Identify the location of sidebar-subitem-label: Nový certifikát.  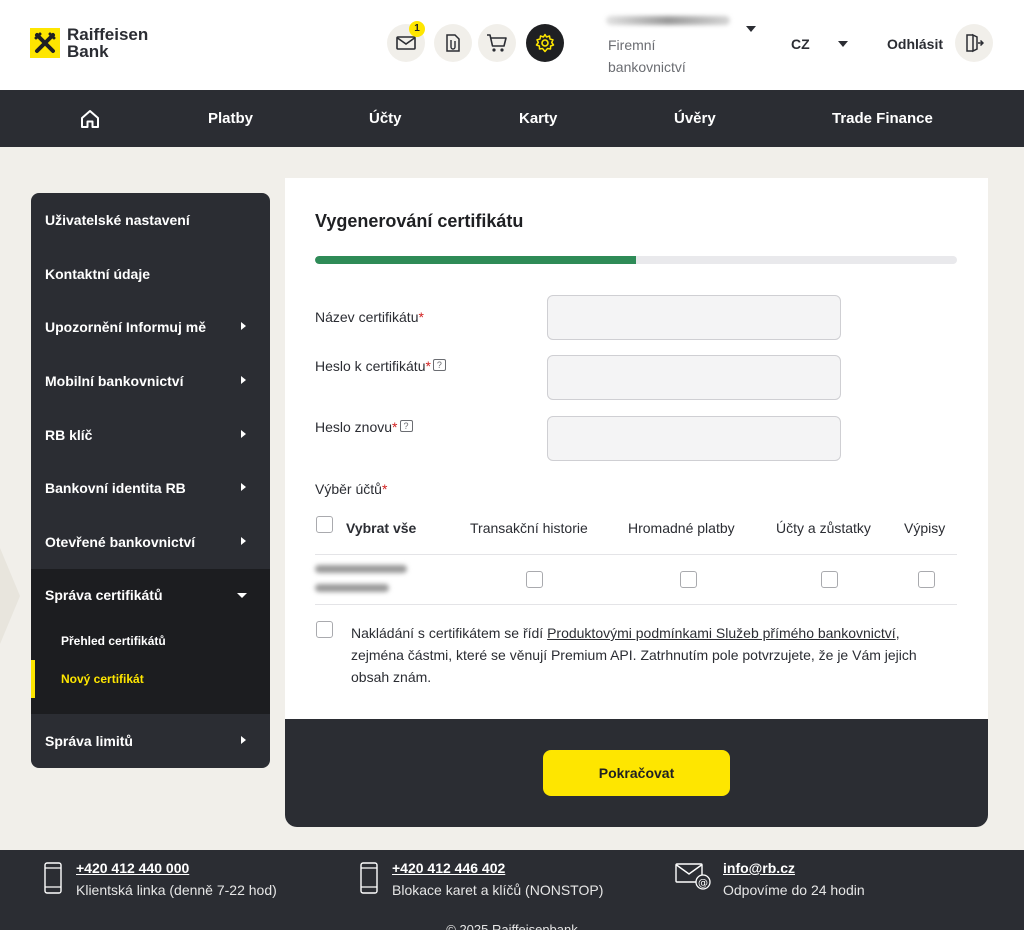
(102, 679).